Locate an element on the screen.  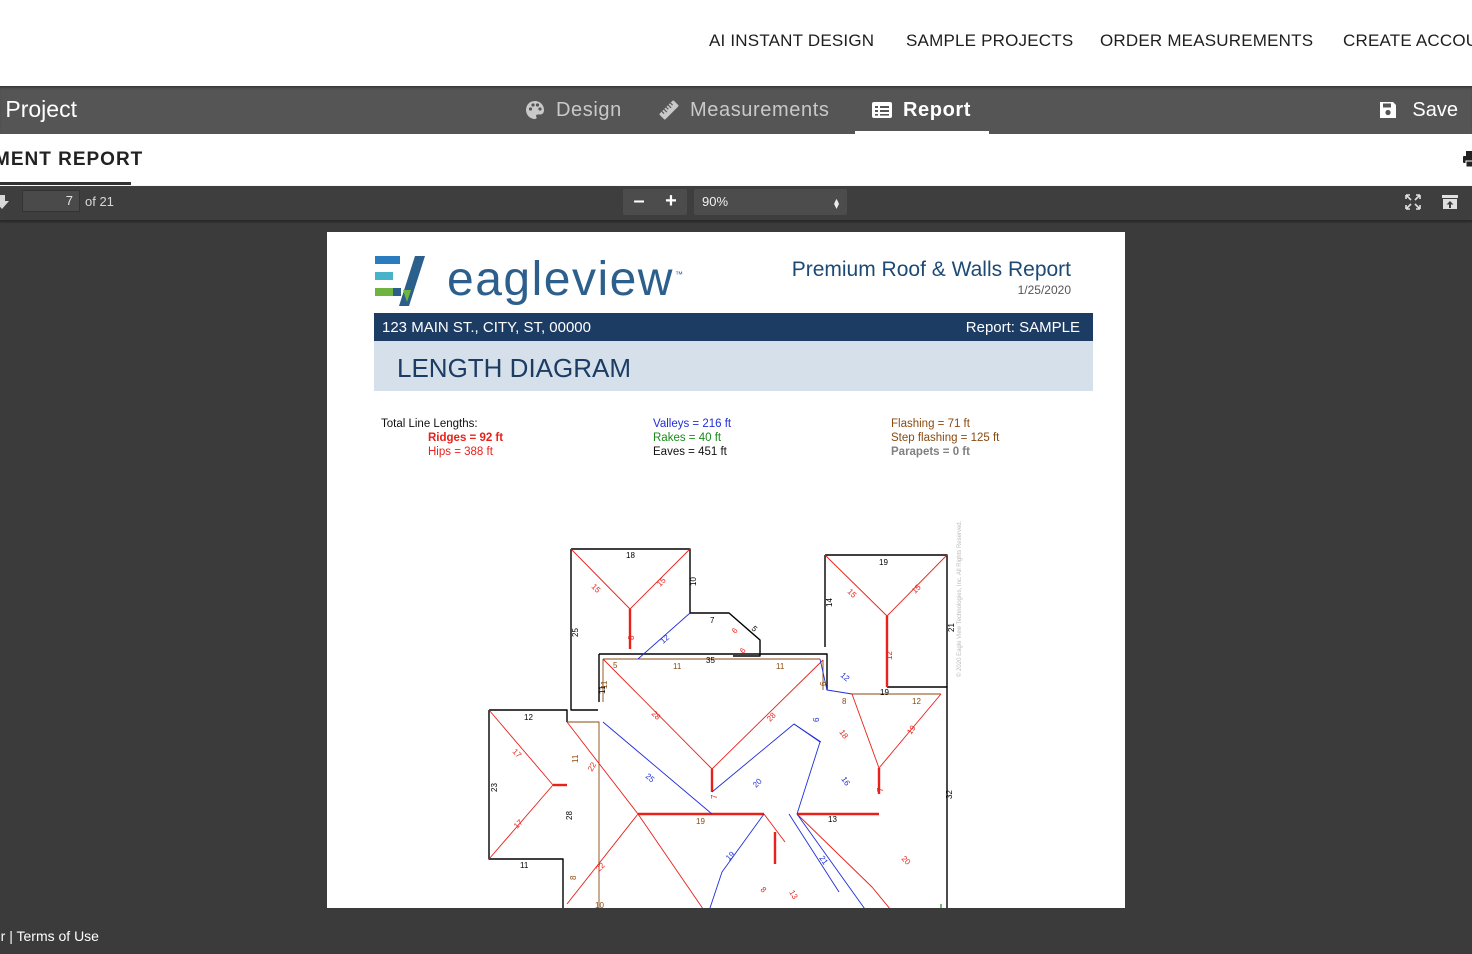
pdf-toolbar: 7 of 21 – + 90% ▴ ▾ is located at coordinates (736, 203).